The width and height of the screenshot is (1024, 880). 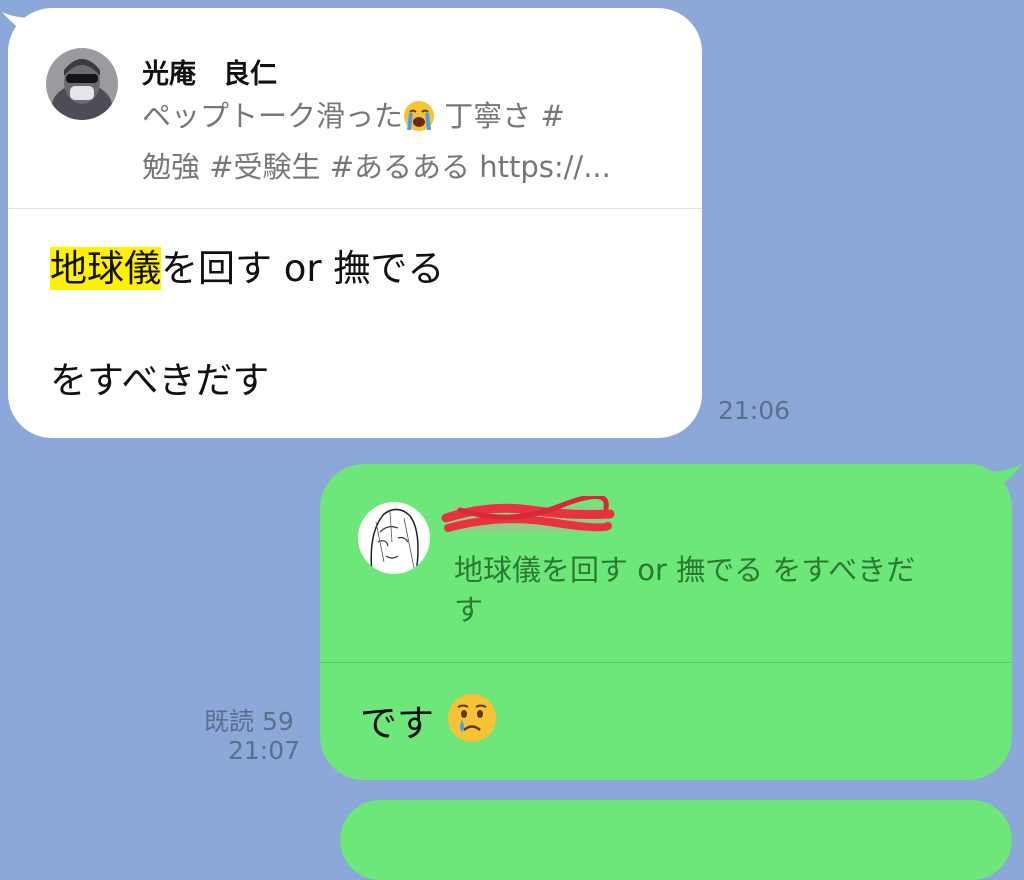 What do you see at coordinates (394, 538) in the screenshot?
I see `quoted-own-avatar` at bounding box center [394, 538].